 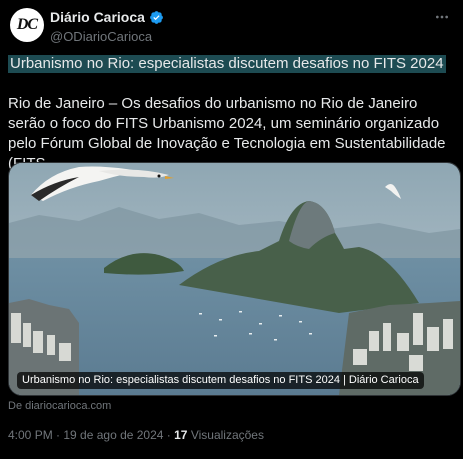 What do you see at coordinates (442, 17) in the screenshot?
I see `more-options-icon` at bounding box center [442, 17].